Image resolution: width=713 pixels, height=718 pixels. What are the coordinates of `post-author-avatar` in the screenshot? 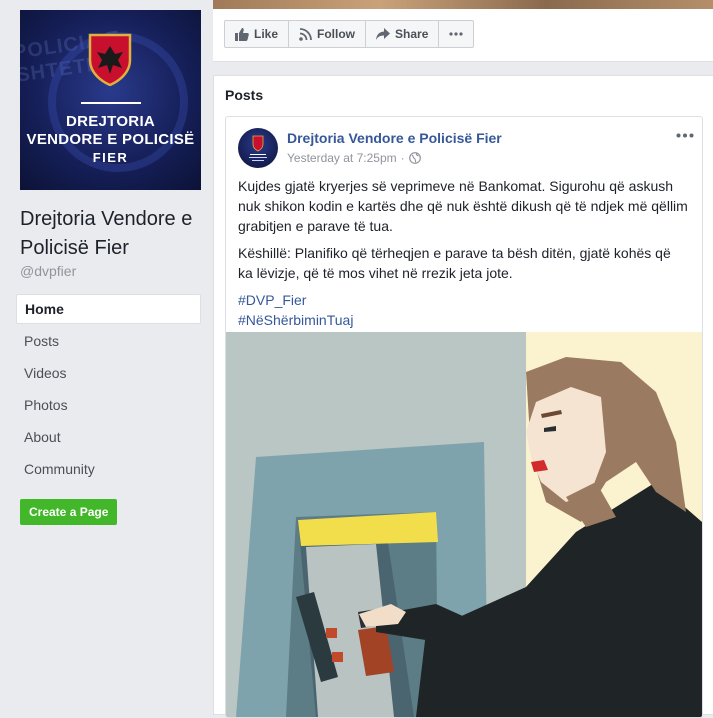 It's located at (258, 148).